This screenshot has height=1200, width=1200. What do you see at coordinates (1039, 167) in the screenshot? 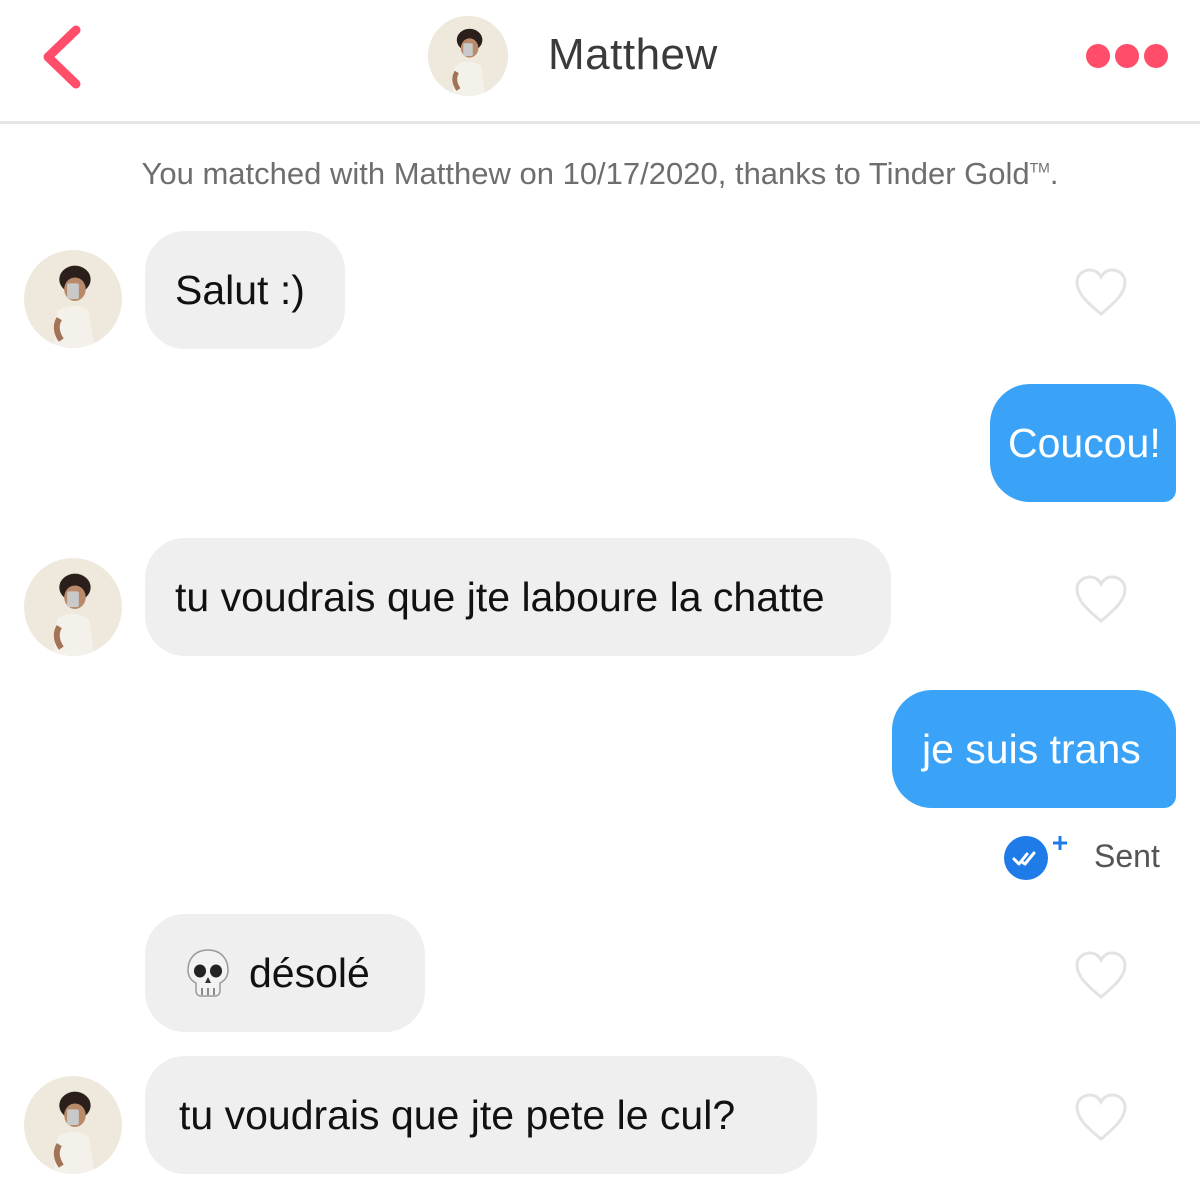
I see `trademark-mark: TM` at bounding box center [1039, 167].